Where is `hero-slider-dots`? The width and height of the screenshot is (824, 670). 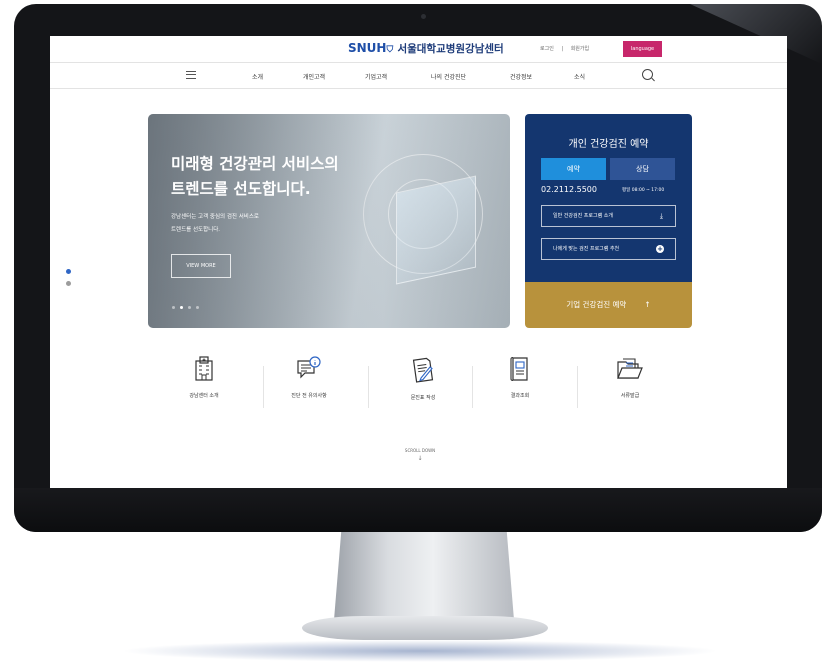 hero-slider-dots is located at coordinates (188, 303).